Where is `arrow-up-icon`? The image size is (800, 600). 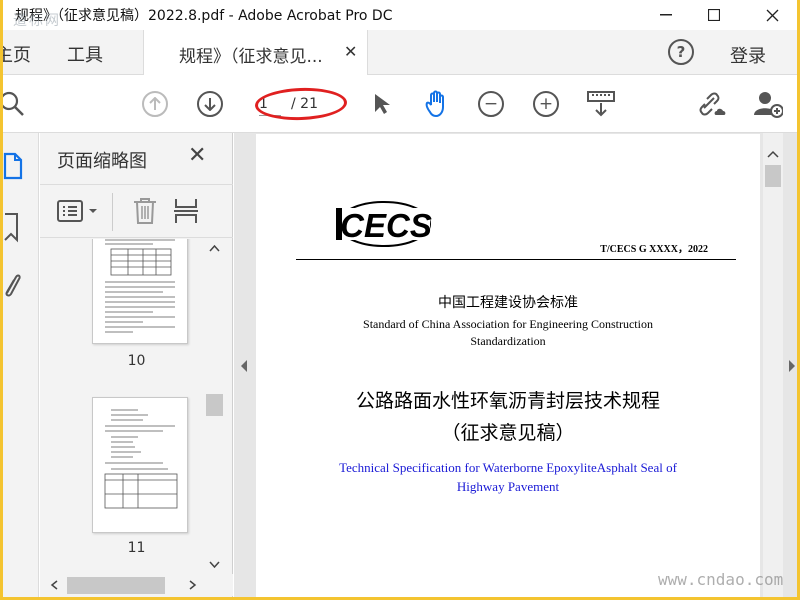
arrow-up-icon is located at coordinates (155, 104).